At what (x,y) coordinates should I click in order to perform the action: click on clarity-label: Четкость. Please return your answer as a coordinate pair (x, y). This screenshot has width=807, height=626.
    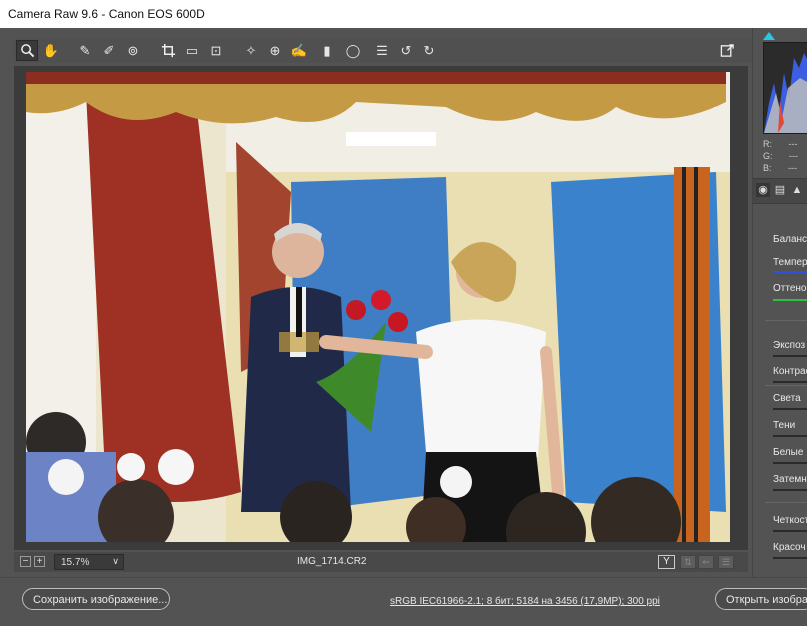
    Looking at the image, I should click on (790, 520).